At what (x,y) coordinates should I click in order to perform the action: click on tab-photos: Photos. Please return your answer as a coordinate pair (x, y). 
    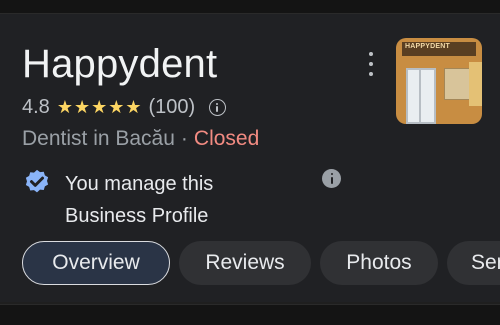
    Looking at the image, I should click on (379, 263).